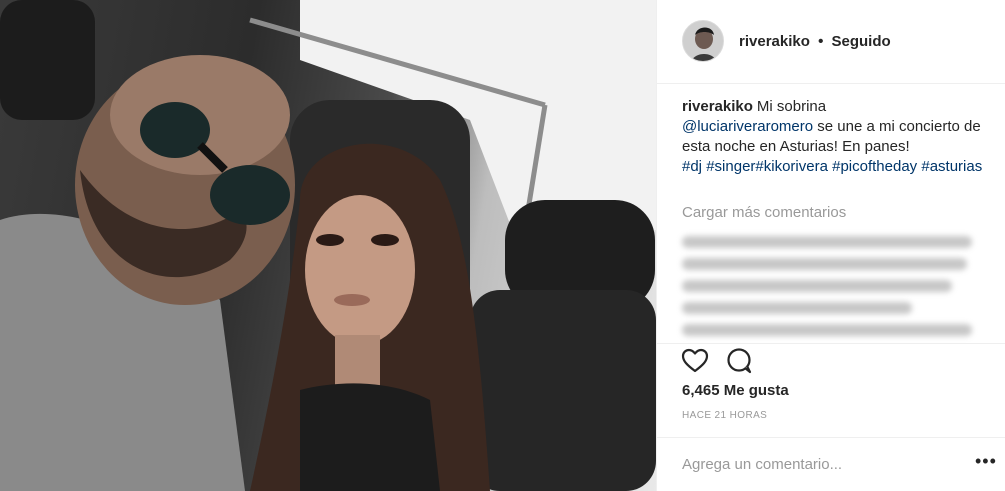 The image size is (1005, 491). Describe the element at coordinates (985, 461) in the screenshot. I see `more-options-icon: •••` at that location.